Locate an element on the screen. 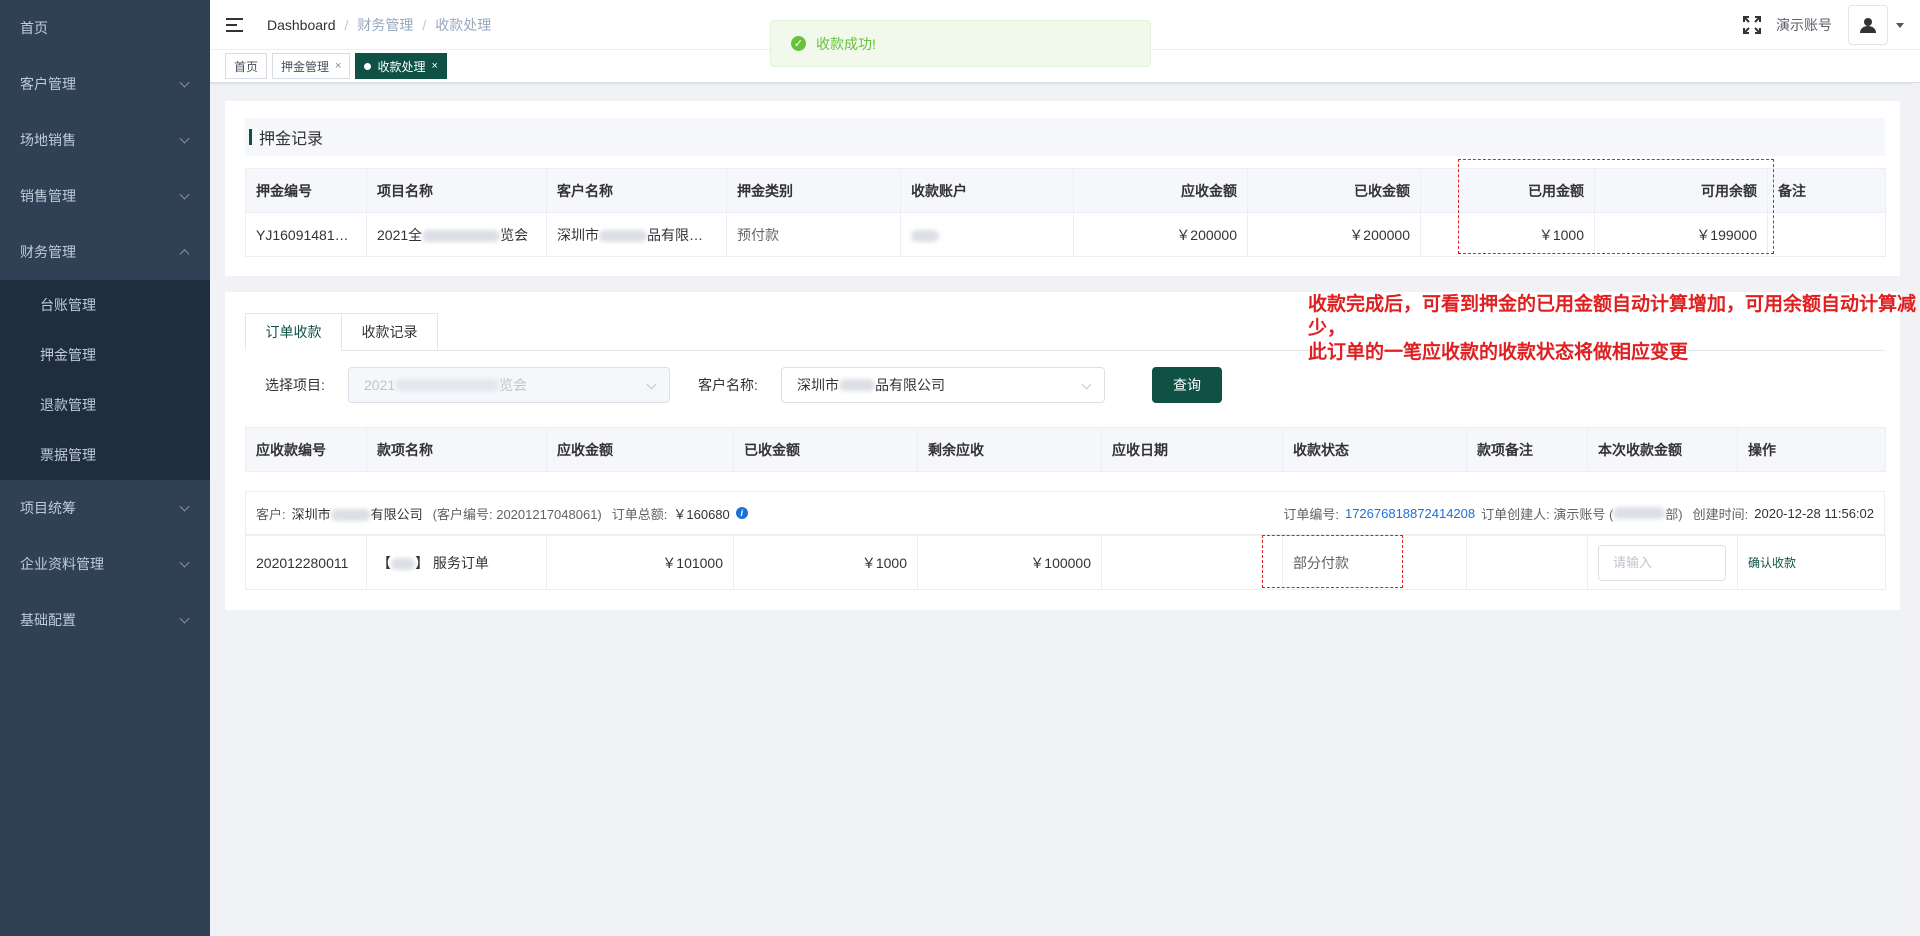  info-icon: i is located at coordinates (741, 513).